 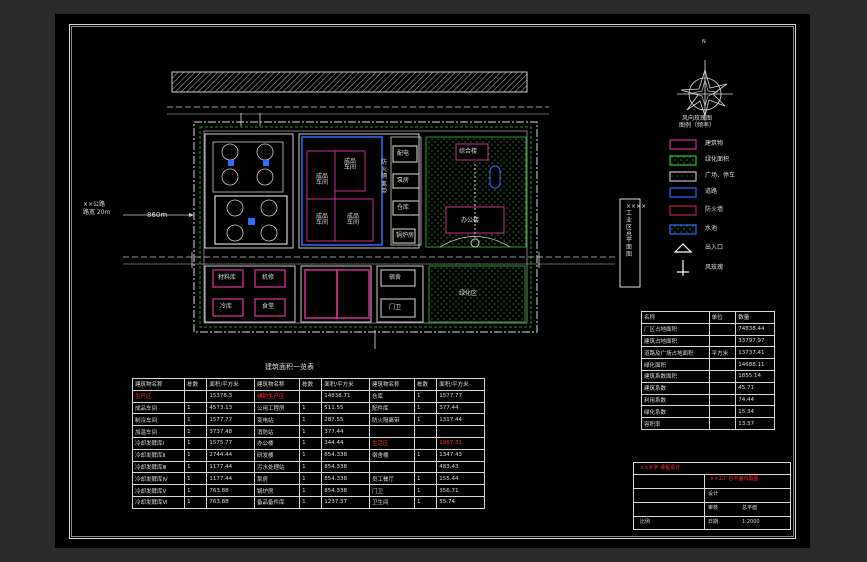 I want to click on table-cell: 备品备件库, so click(x=277, y=502).